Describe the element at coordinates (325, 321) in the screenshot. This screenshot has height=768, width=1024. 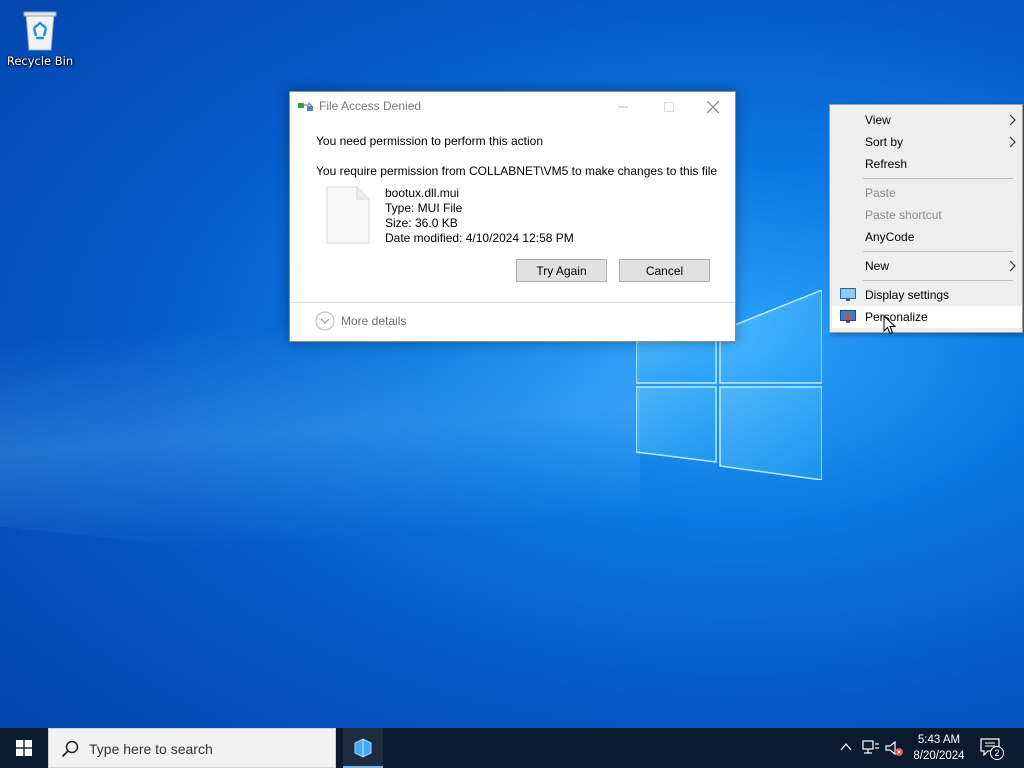
I see `chevron-down-circle-icon` at that location.